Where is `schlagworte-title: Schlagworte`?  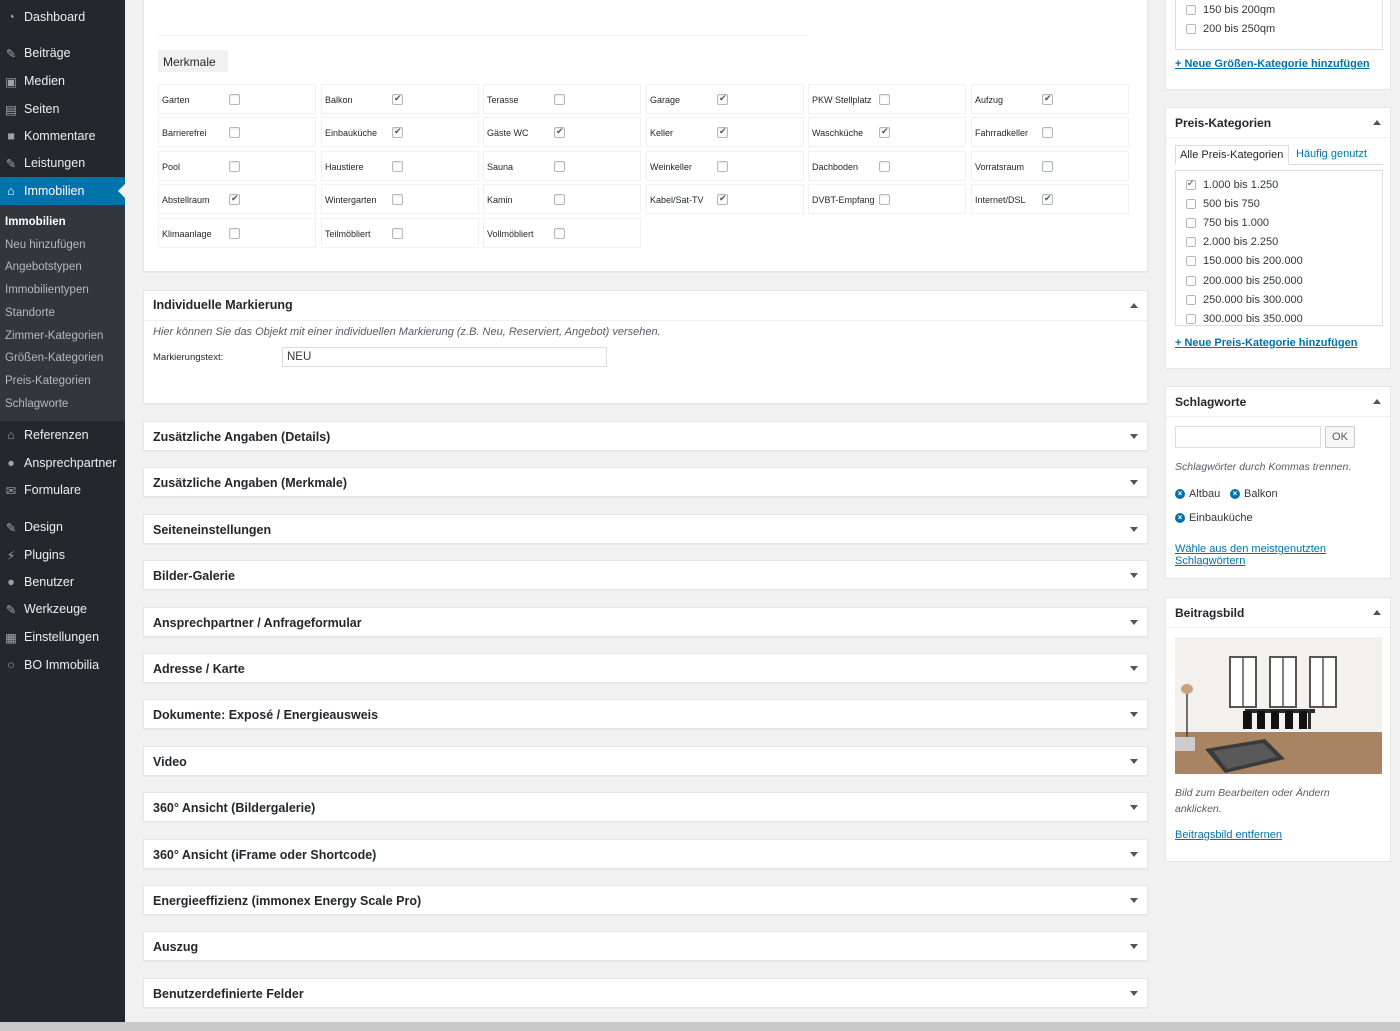 schlagworte-title: Schlagworte is located at coordinates (1210, 402).